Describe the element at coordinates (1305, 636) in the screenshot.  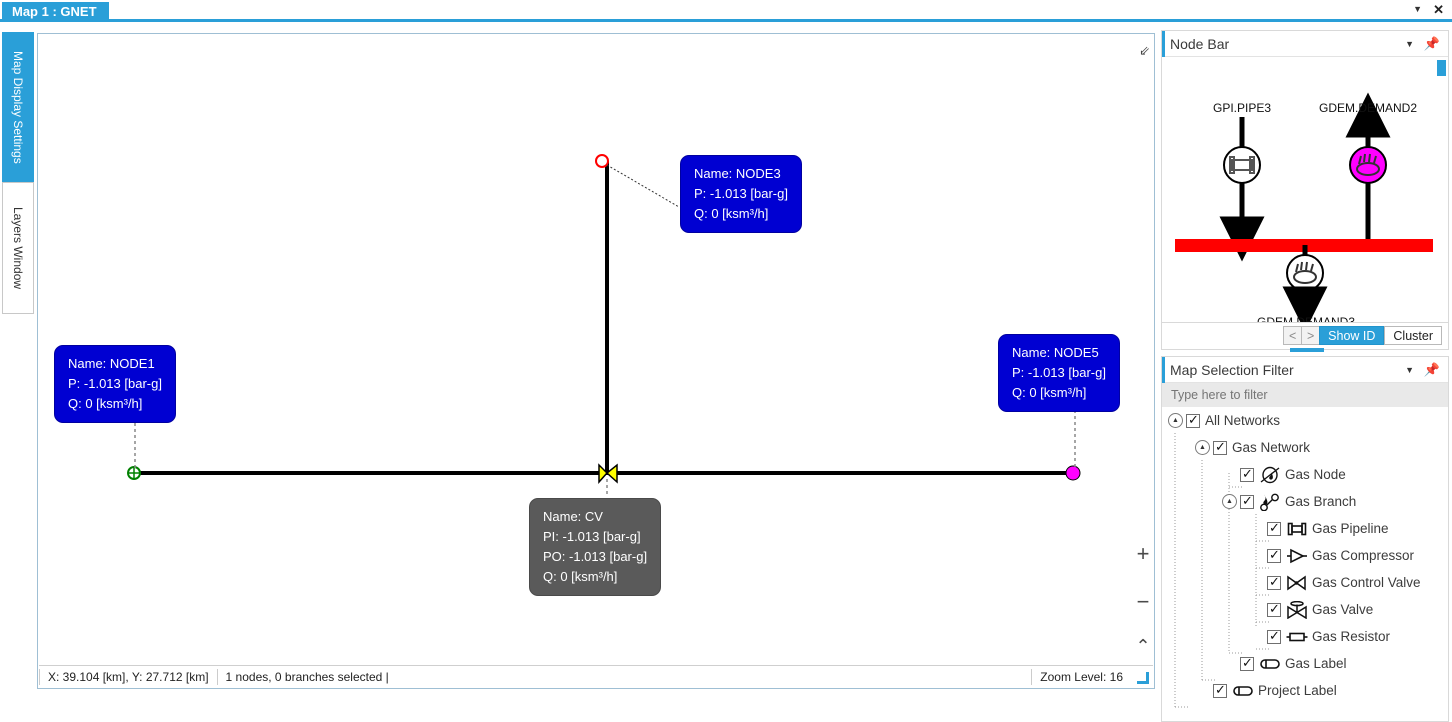
I see `filter-tree-item-gas-resistor: Gas Resistor` at that location.